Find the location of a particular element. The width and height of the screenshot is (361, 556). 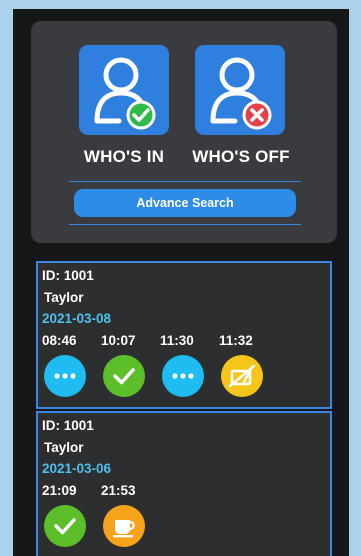

no-sign-icon is located at coordinates (242, 376).